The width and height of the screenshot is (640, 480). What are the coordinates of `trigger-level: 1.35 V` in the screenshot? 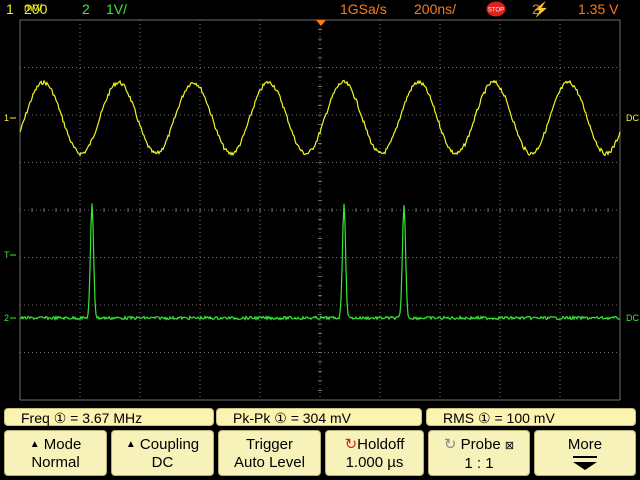 It's located at (598, 9).